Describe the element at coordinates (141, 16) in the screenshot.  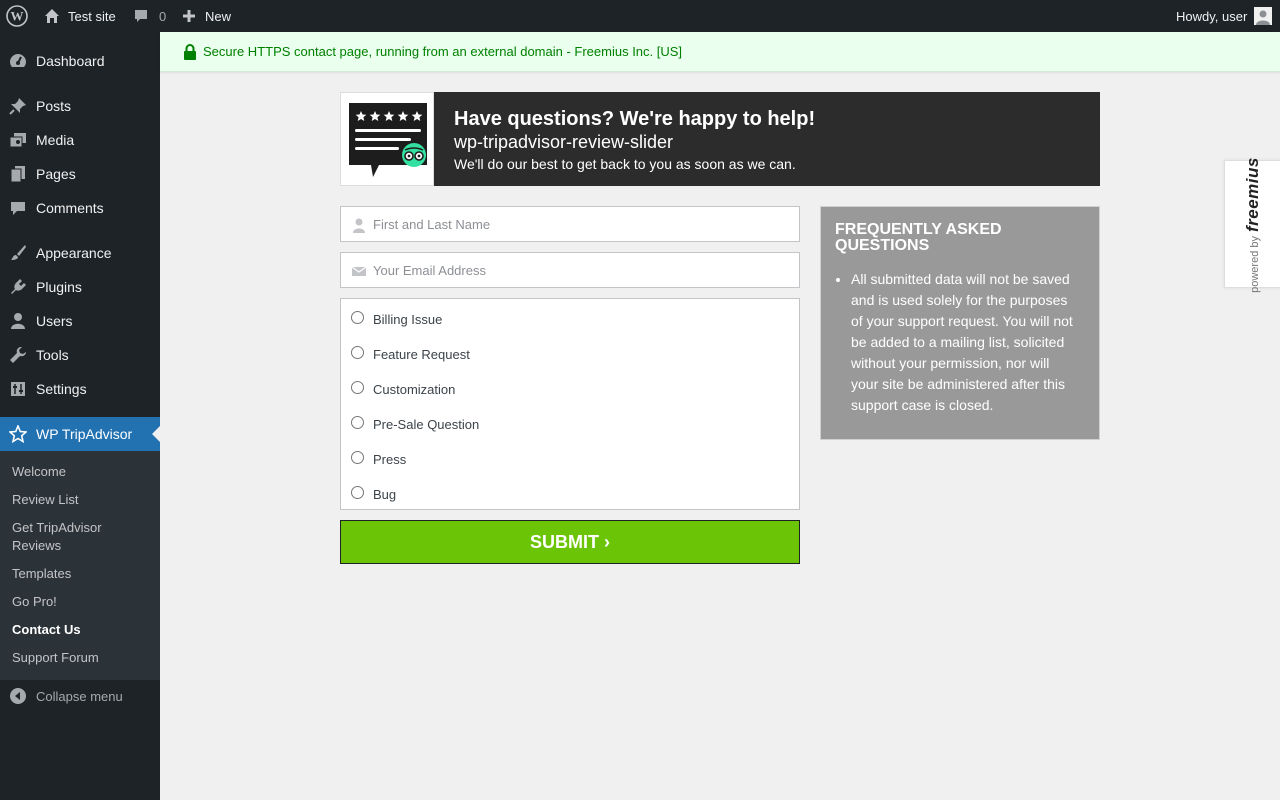
I see `comment-bubble-icon` at that location.